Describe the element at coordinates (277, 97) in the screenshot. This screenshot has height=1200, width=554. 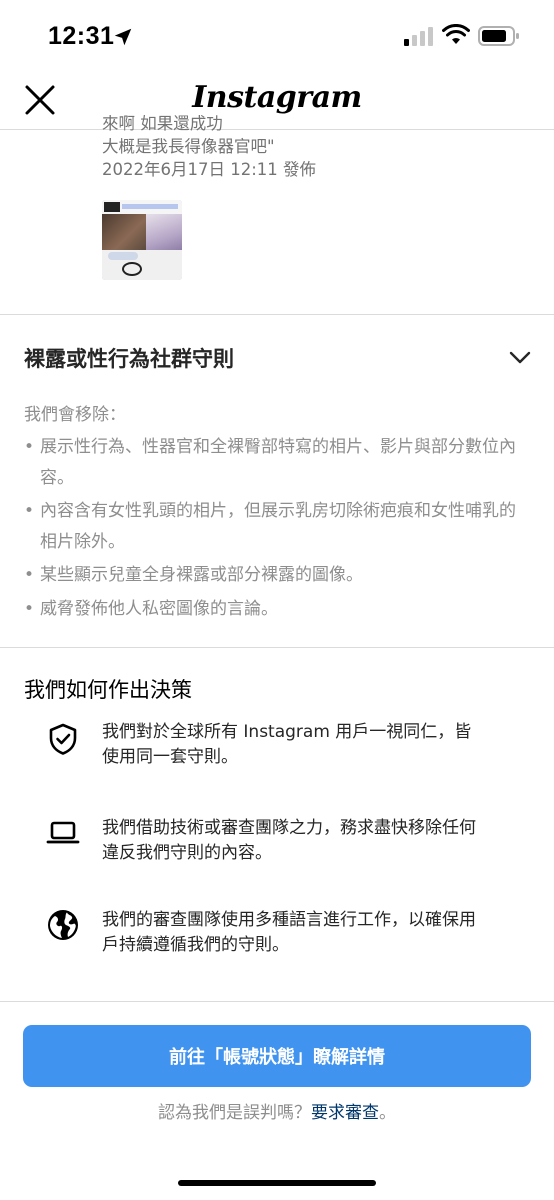
I see `instagram-logo: Instagram` at that location.